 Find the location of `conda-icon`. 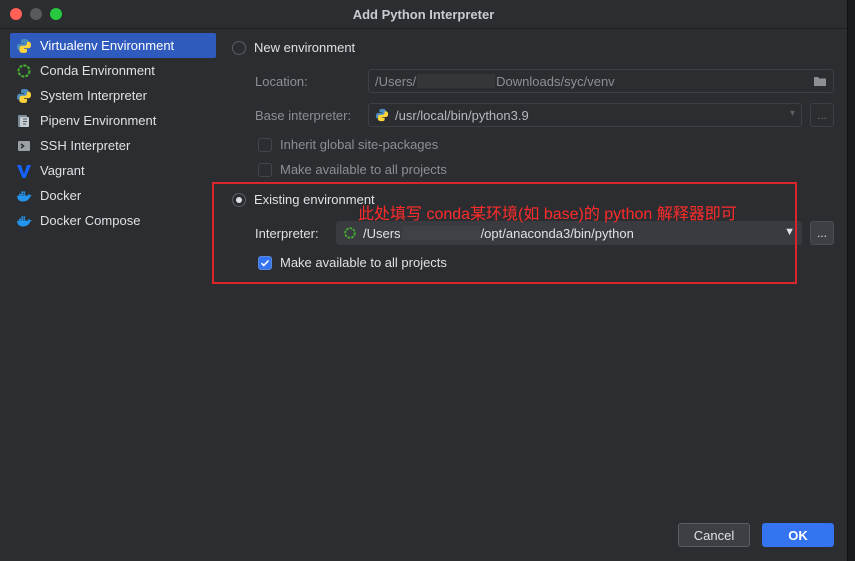

conda-icon is located at coordinates (24, 71).